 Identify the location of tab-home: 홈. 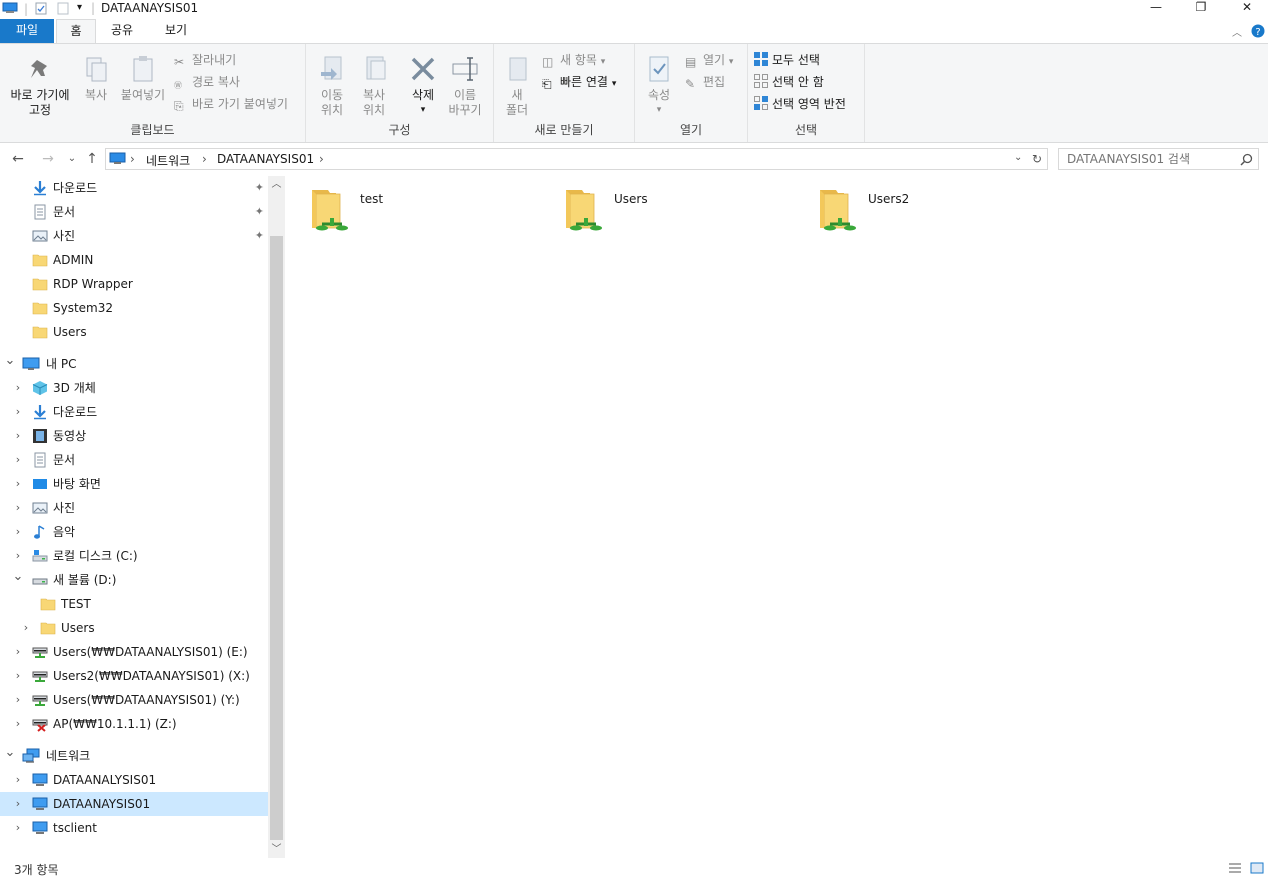
(76, 31).